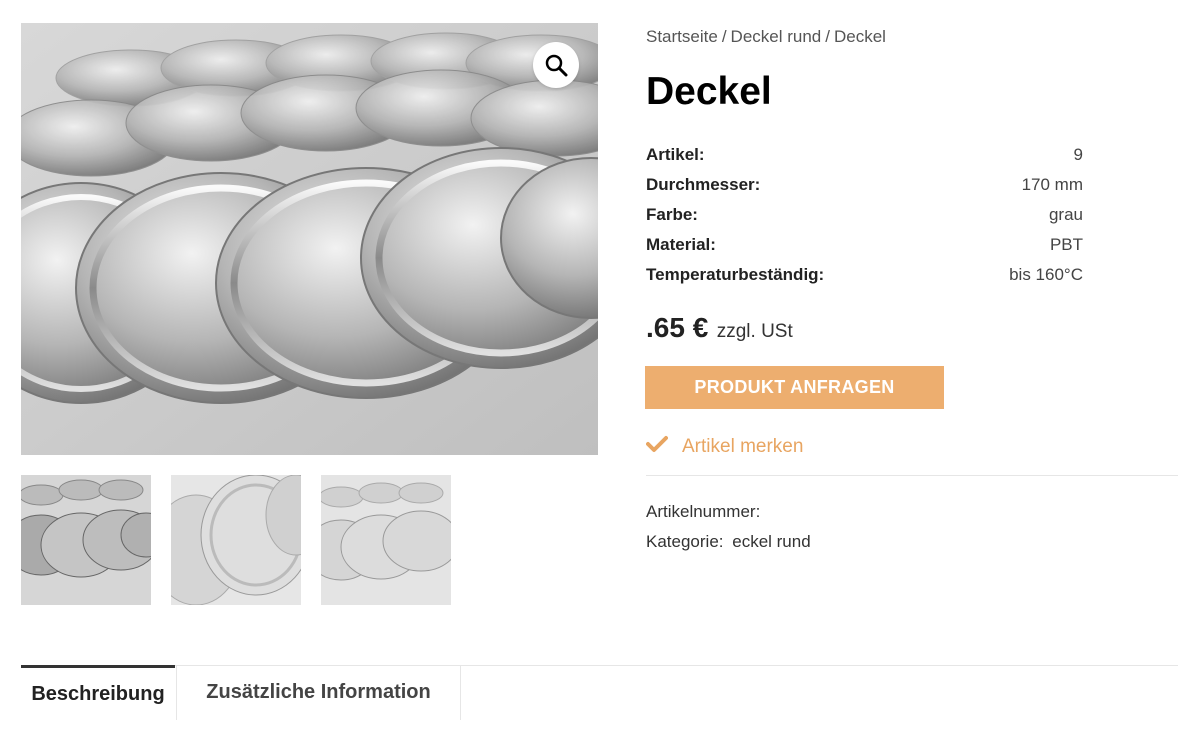 The height and width of the screenshot is (731, 1185). What do you see at coordinates (1066, 244) in the screenshot?
I see `spec-value: PBT` at bounding box center [1066, 244].